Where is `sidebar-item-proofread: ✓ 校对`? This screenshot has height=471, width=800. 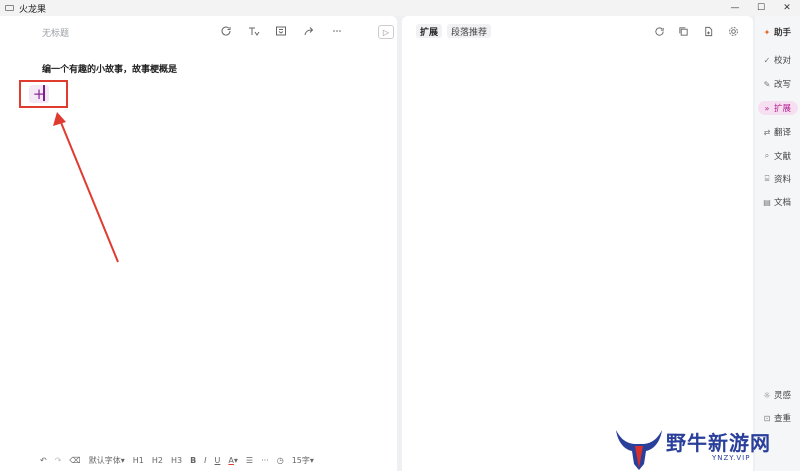
sidebar-item-proofread: ✓ 校对 is located at coordinates (778, 60).